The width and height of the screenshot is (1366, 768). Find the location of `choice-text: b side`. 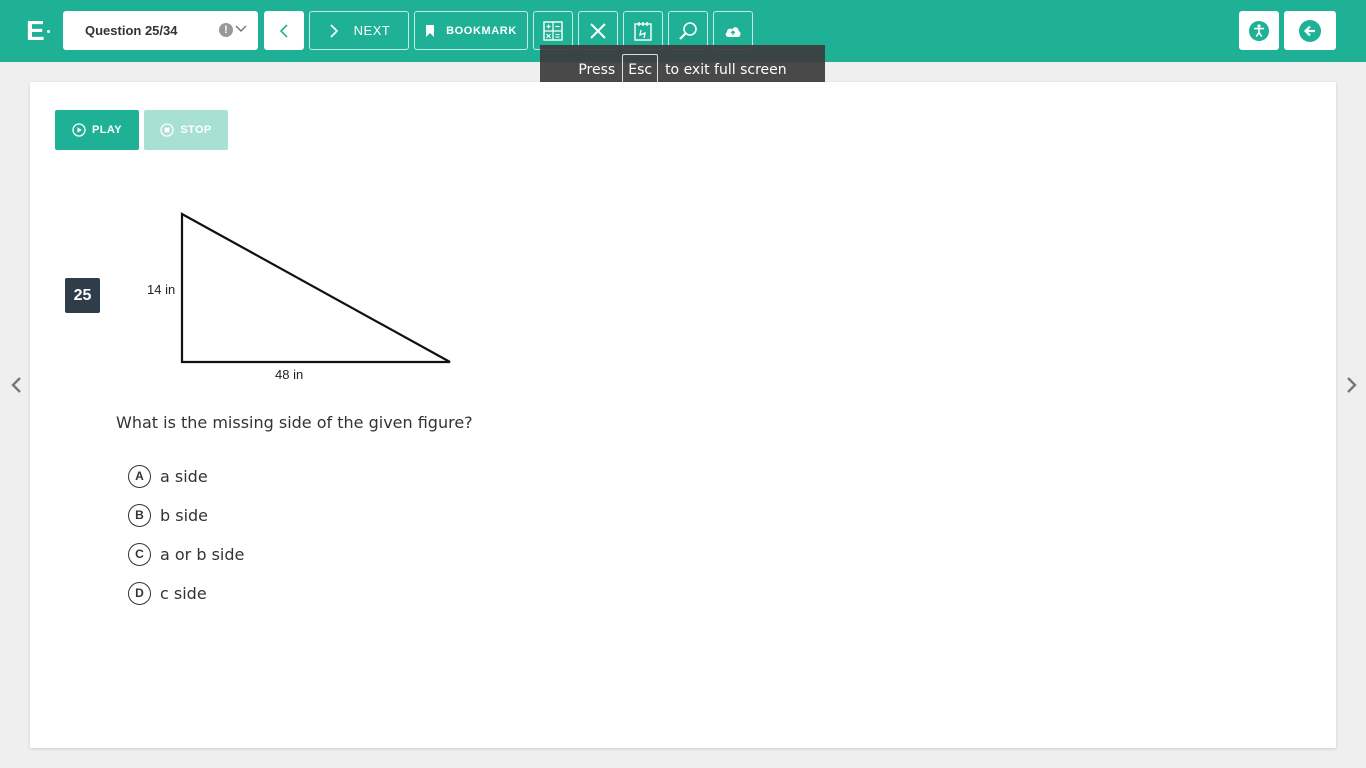

choice-text: b side is located at coordinates (184, 515).